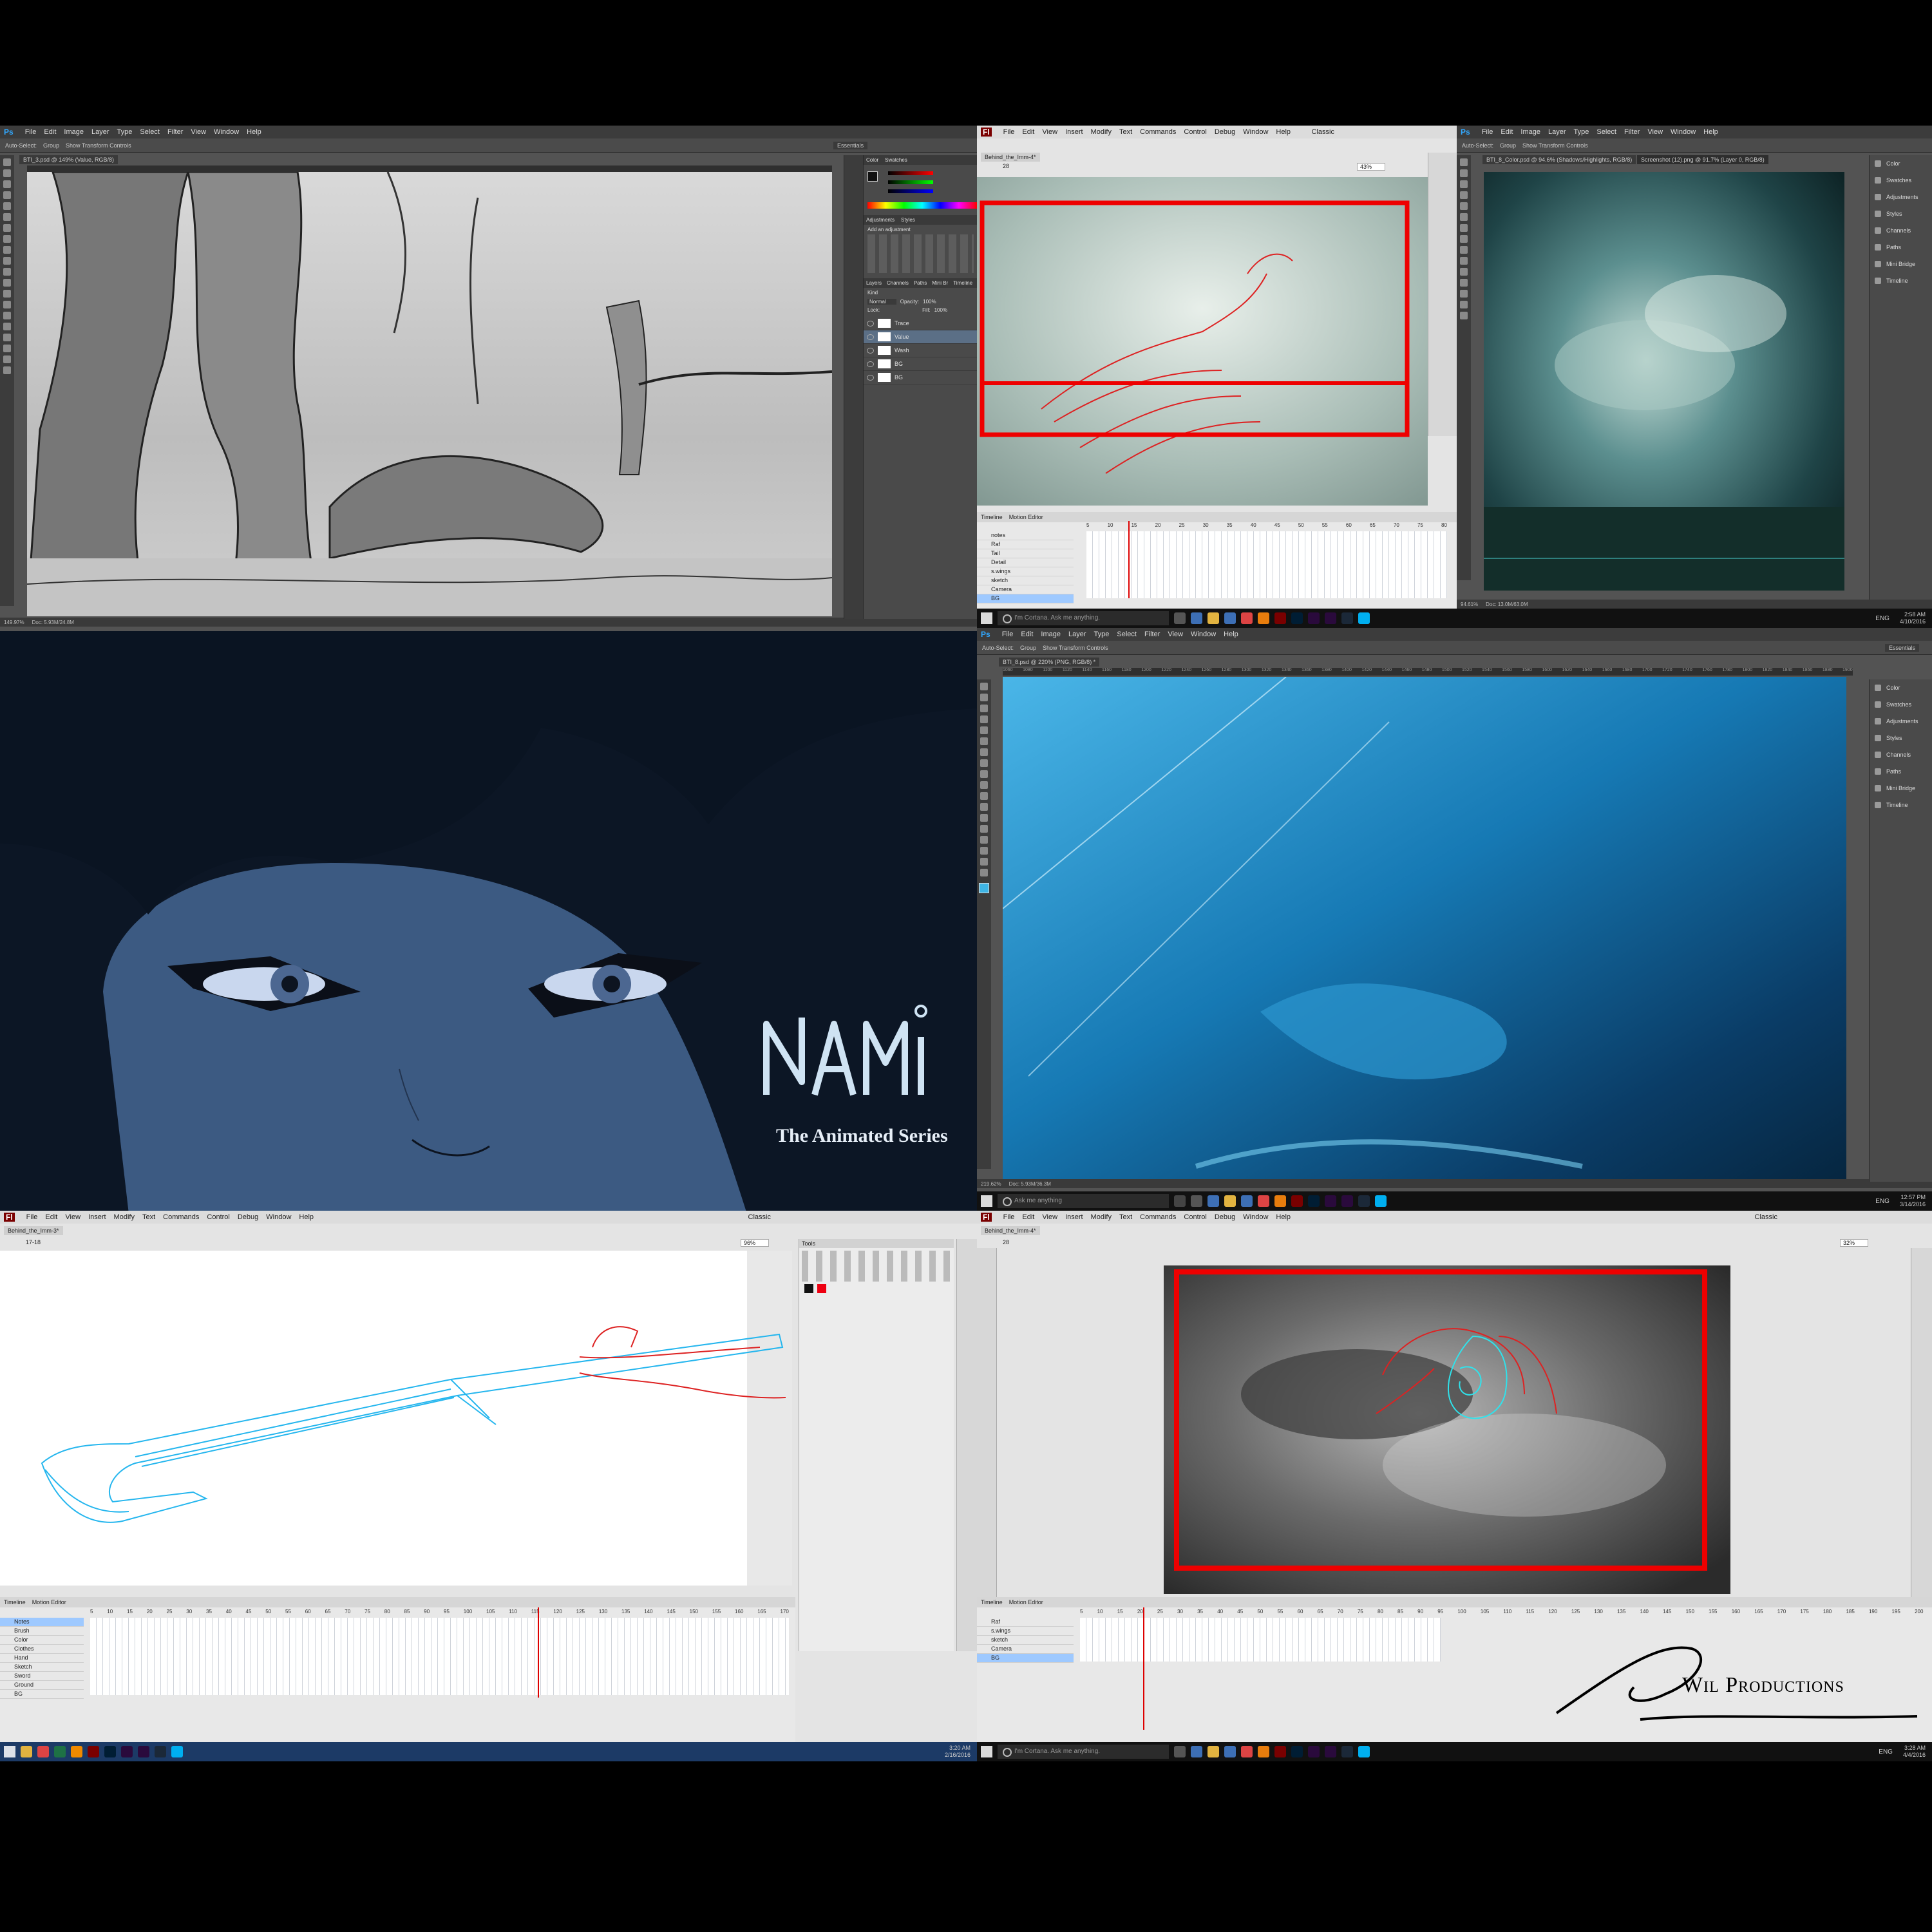 Image resolution: width=1932 pixels, height=1932 pixels. I want to click on language-indicator: ENG, so click(1882, 619).